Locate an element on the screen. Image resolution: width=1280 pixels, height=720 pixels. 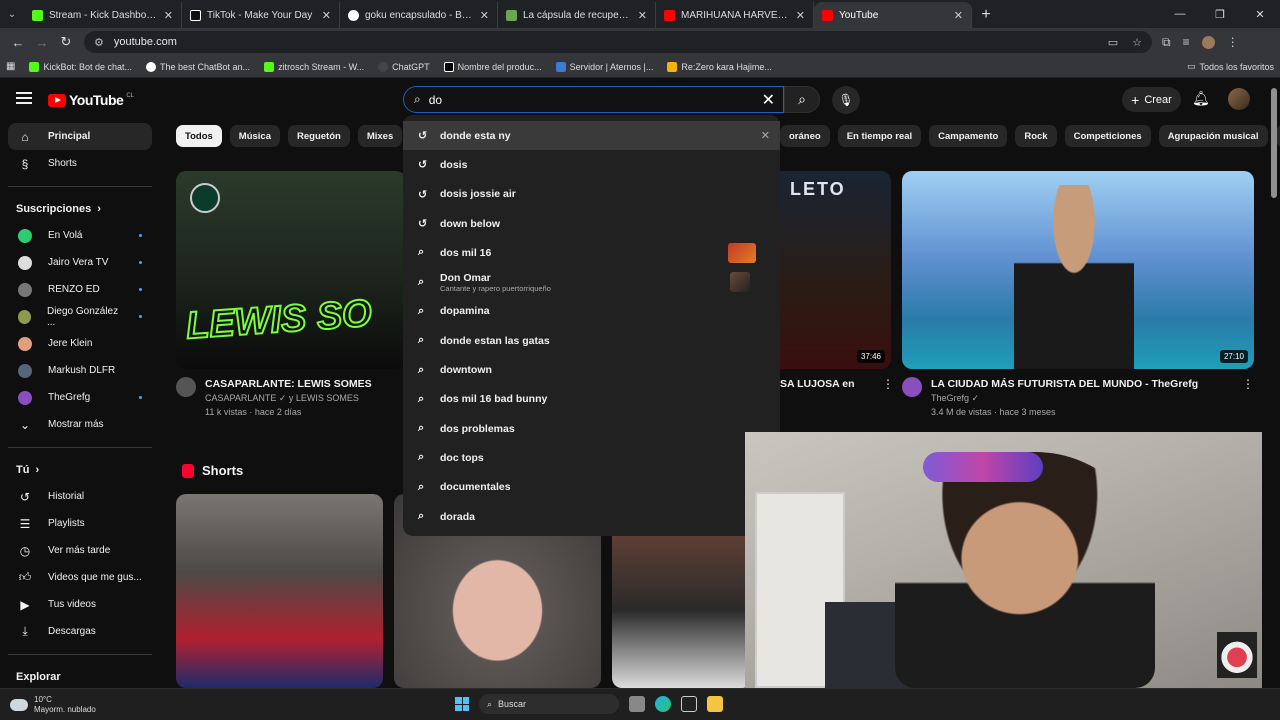
browser-tab: La cápsula de recuperación de✕ is located at coordinates (577, 15).